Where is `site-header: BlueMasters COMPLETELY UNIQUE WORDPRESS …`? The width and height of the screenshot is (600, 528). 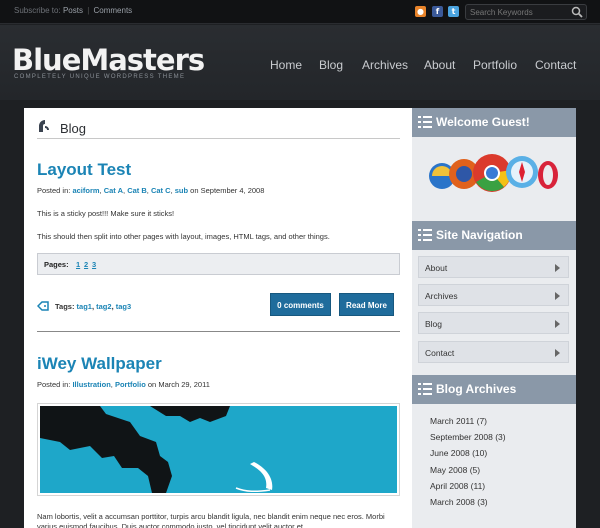 site-header: BlueMasters COMPLETELY UNIQUE WORDPRESS … is located at coordinates (300, 62).